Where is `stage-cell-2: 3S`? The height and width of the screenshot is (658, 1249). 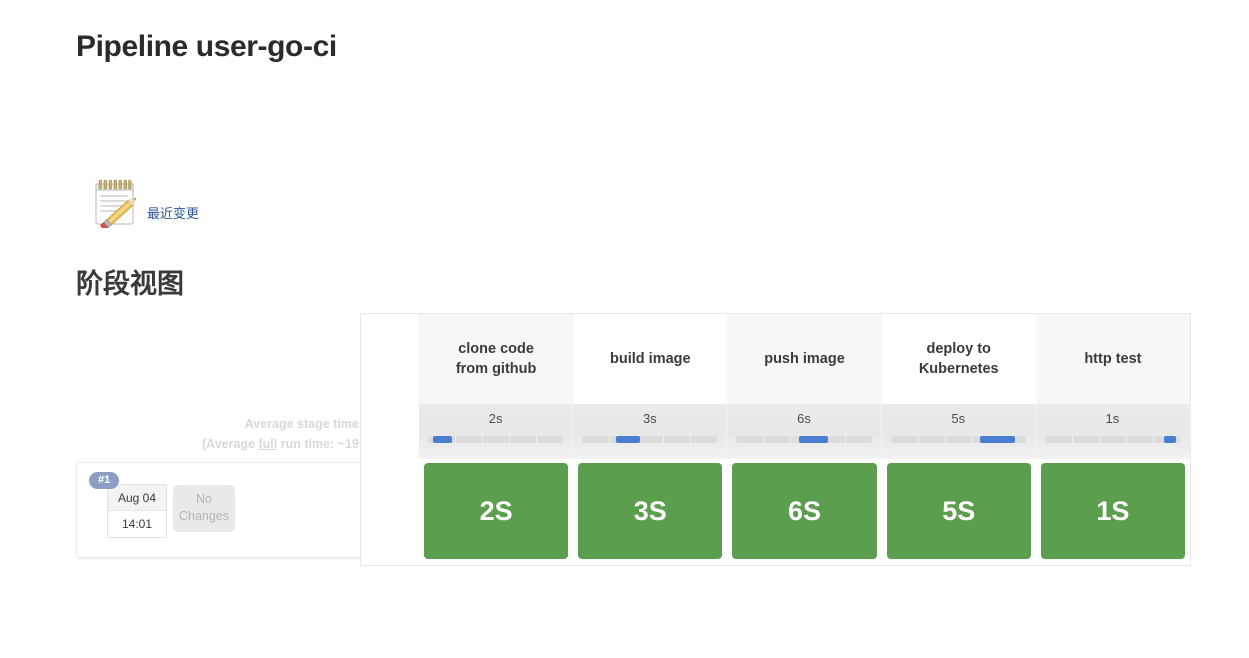 stage-cell-2: 3S is located at coordinates (650, 512).